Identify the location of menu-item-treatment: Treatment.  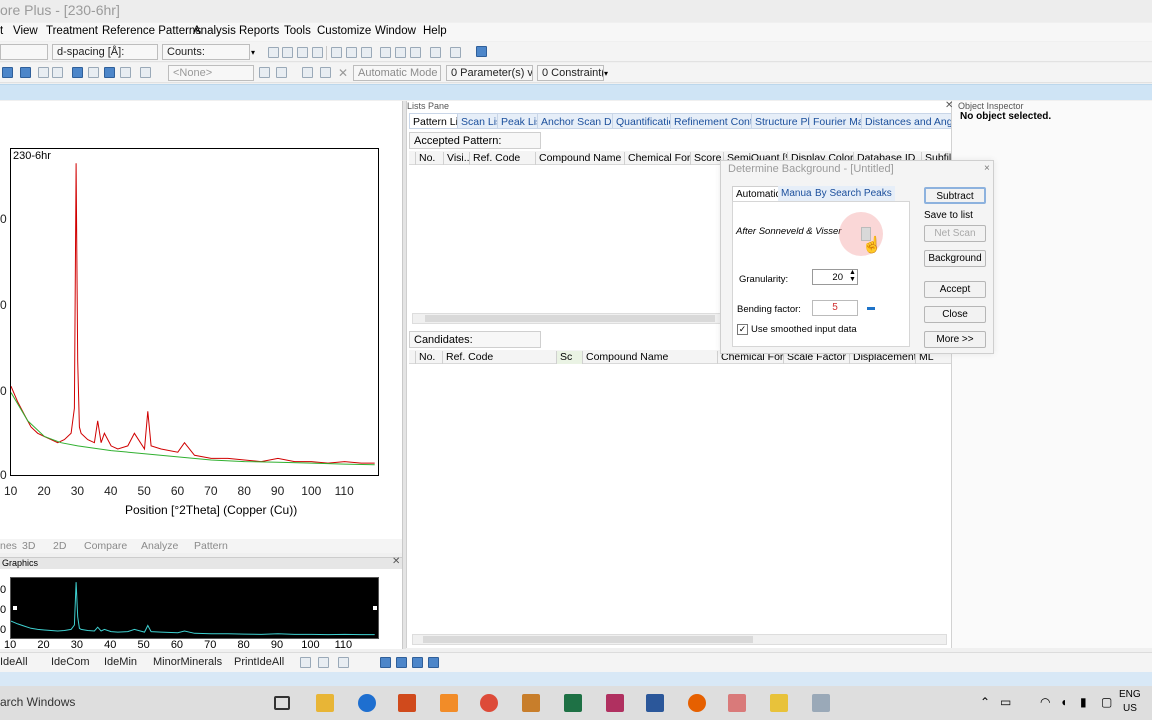
(72, 31).